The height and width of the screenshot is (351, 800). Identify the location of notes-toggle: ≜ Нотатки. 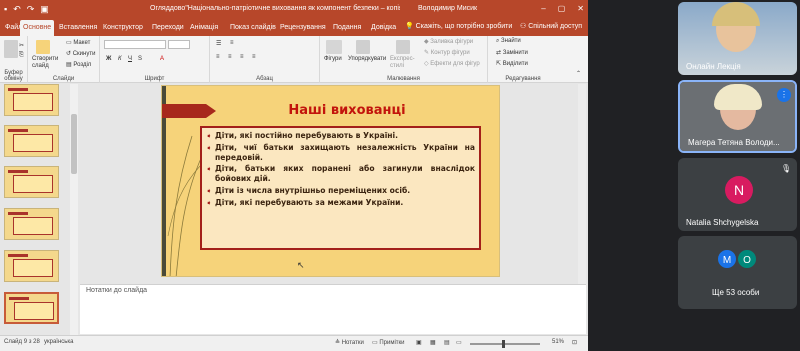
(349, 342).